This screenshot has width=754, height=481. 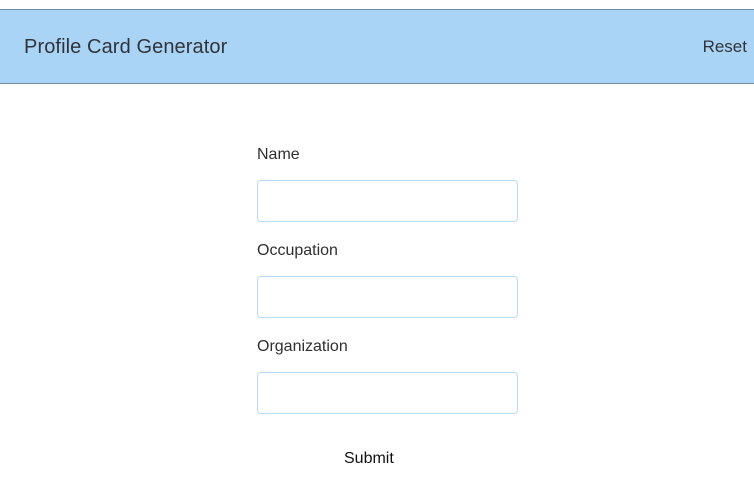 I want to click on organization-label: Organization, so click(x=302, y=346).